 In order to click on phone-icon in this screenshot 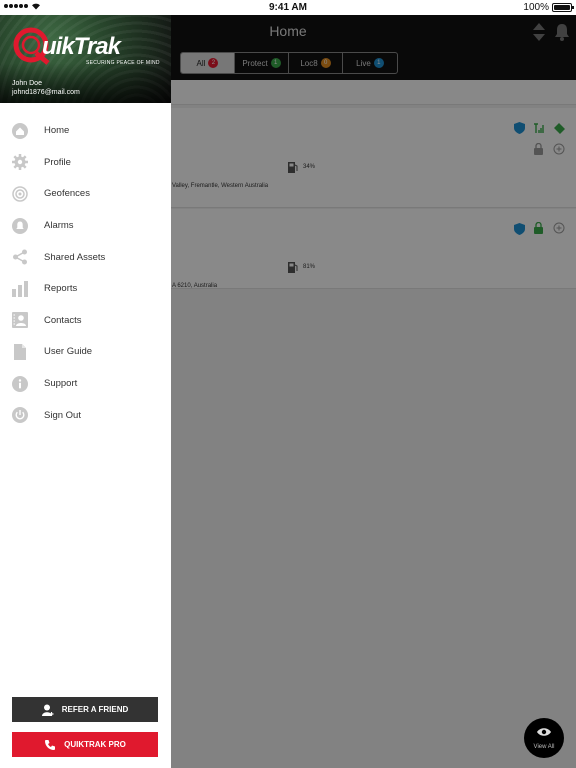, I will do `click(50, 744)`.